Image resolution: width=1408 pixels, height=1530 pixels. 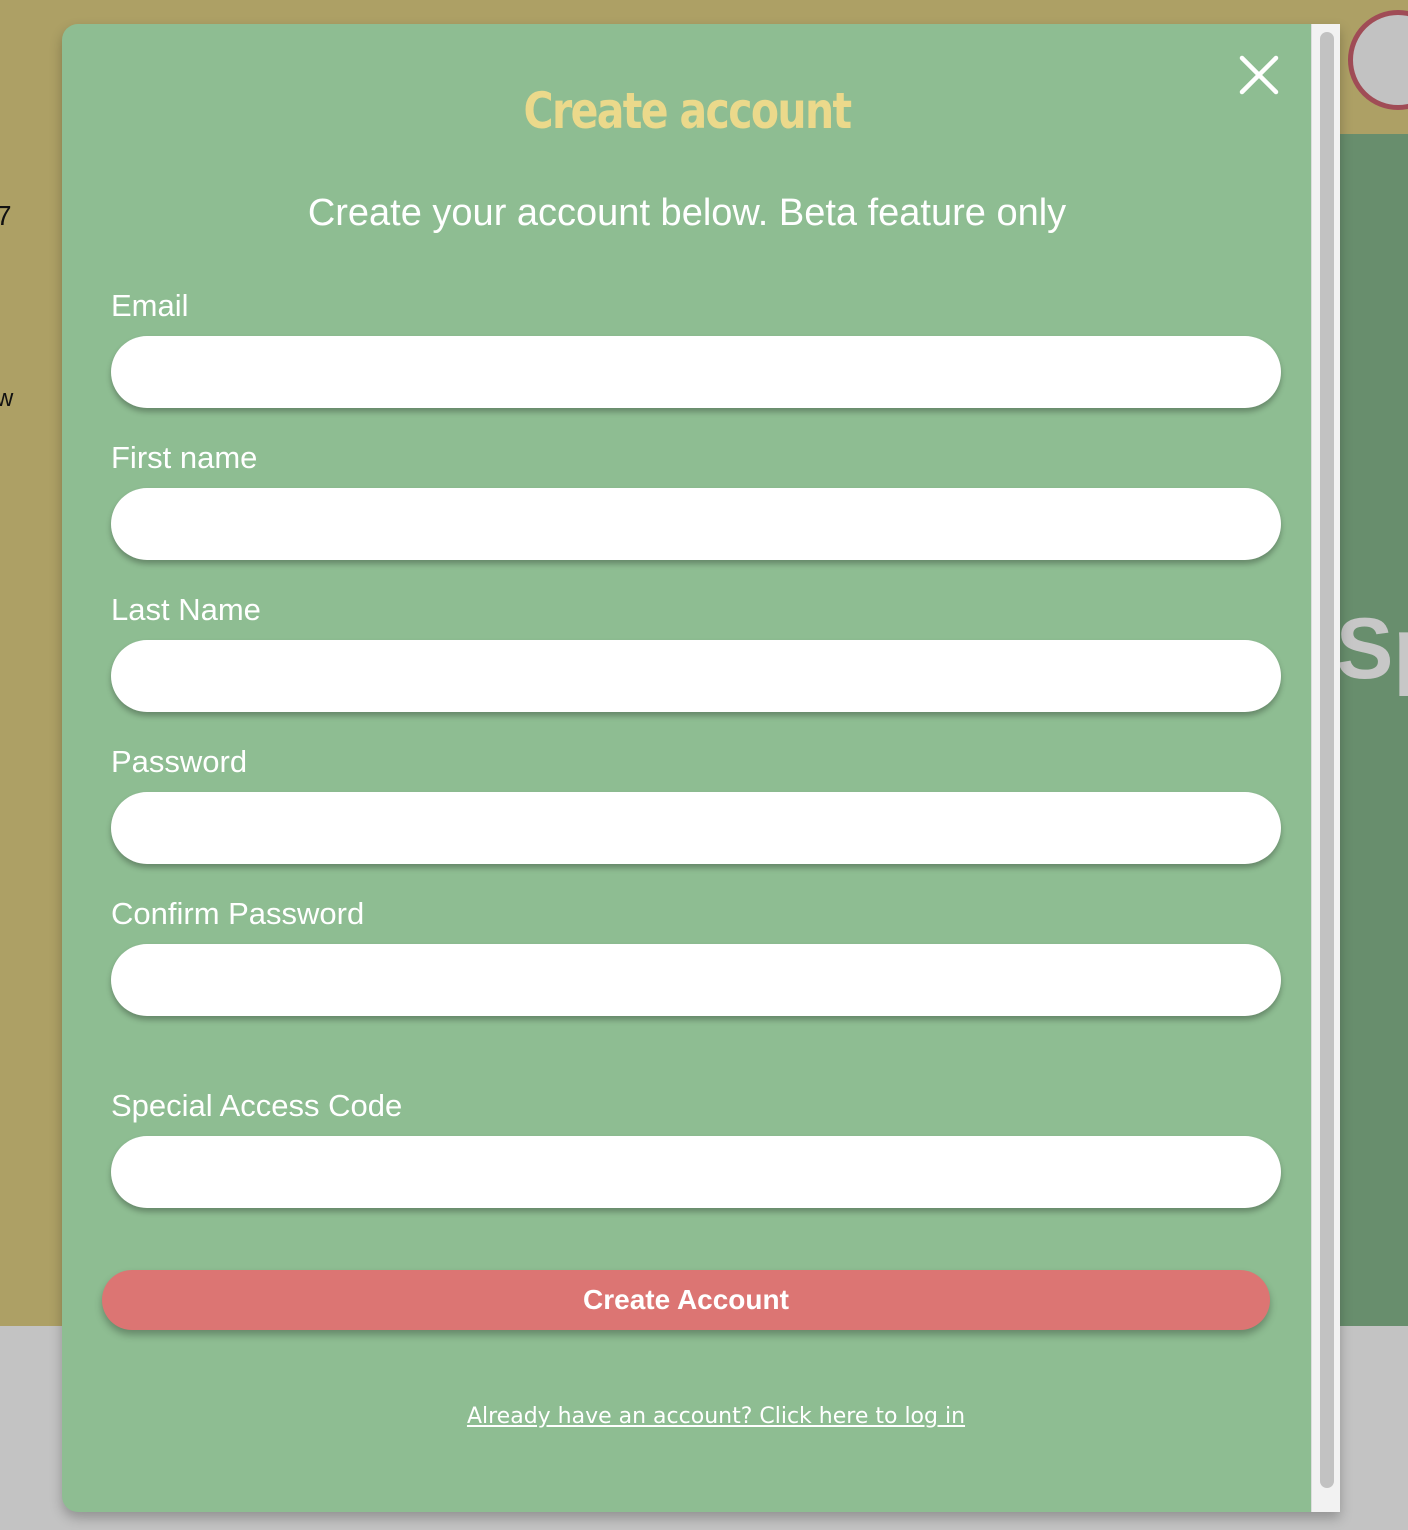 I want to click on confirm-password-label: Confirm Password, so click(x=238, y=913).